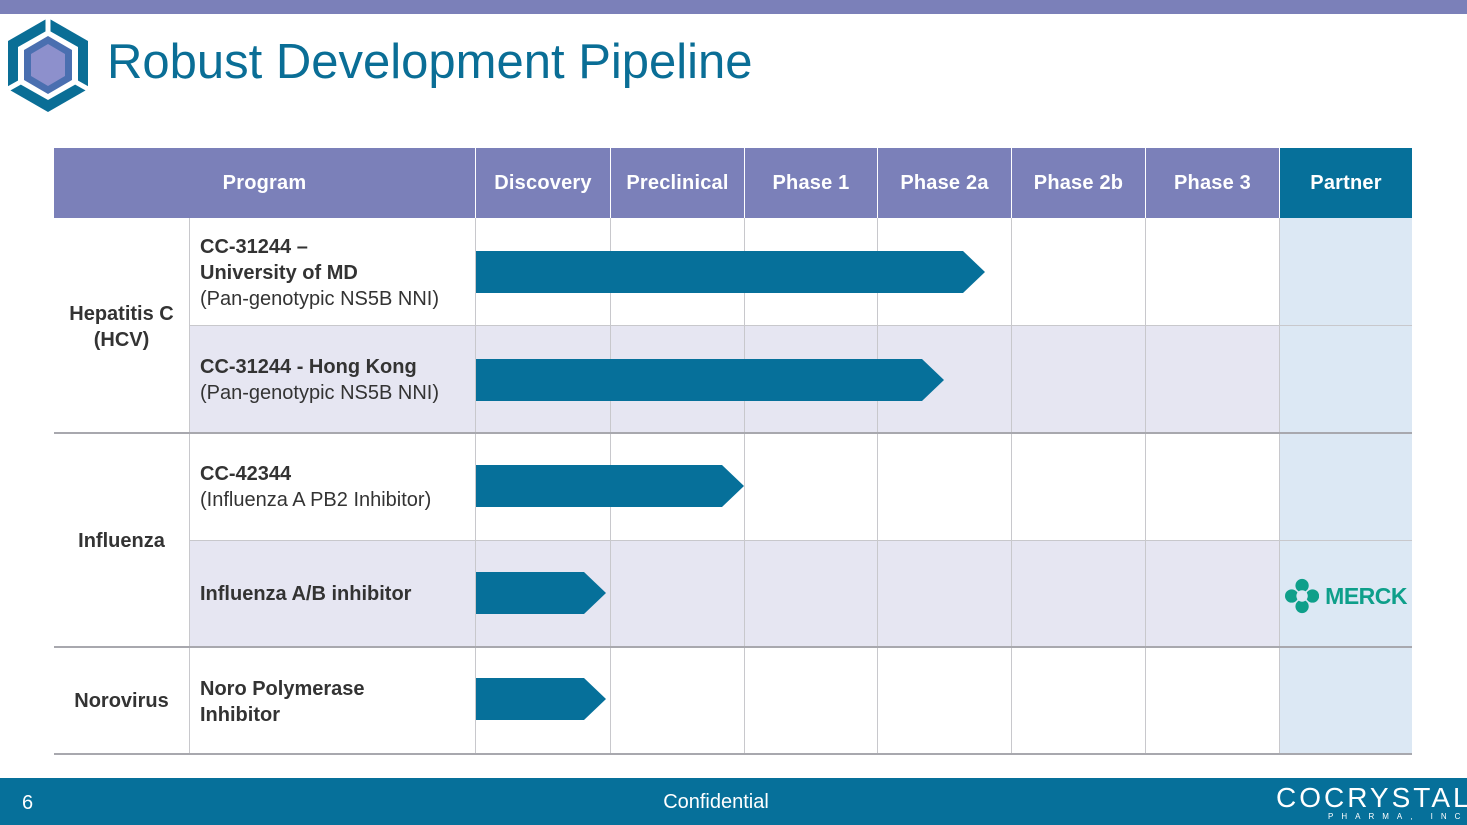  Describe the element at coordinates (1078, 183) in the screenshot. I see `header-phase-2b: Phase 2b` at that location.